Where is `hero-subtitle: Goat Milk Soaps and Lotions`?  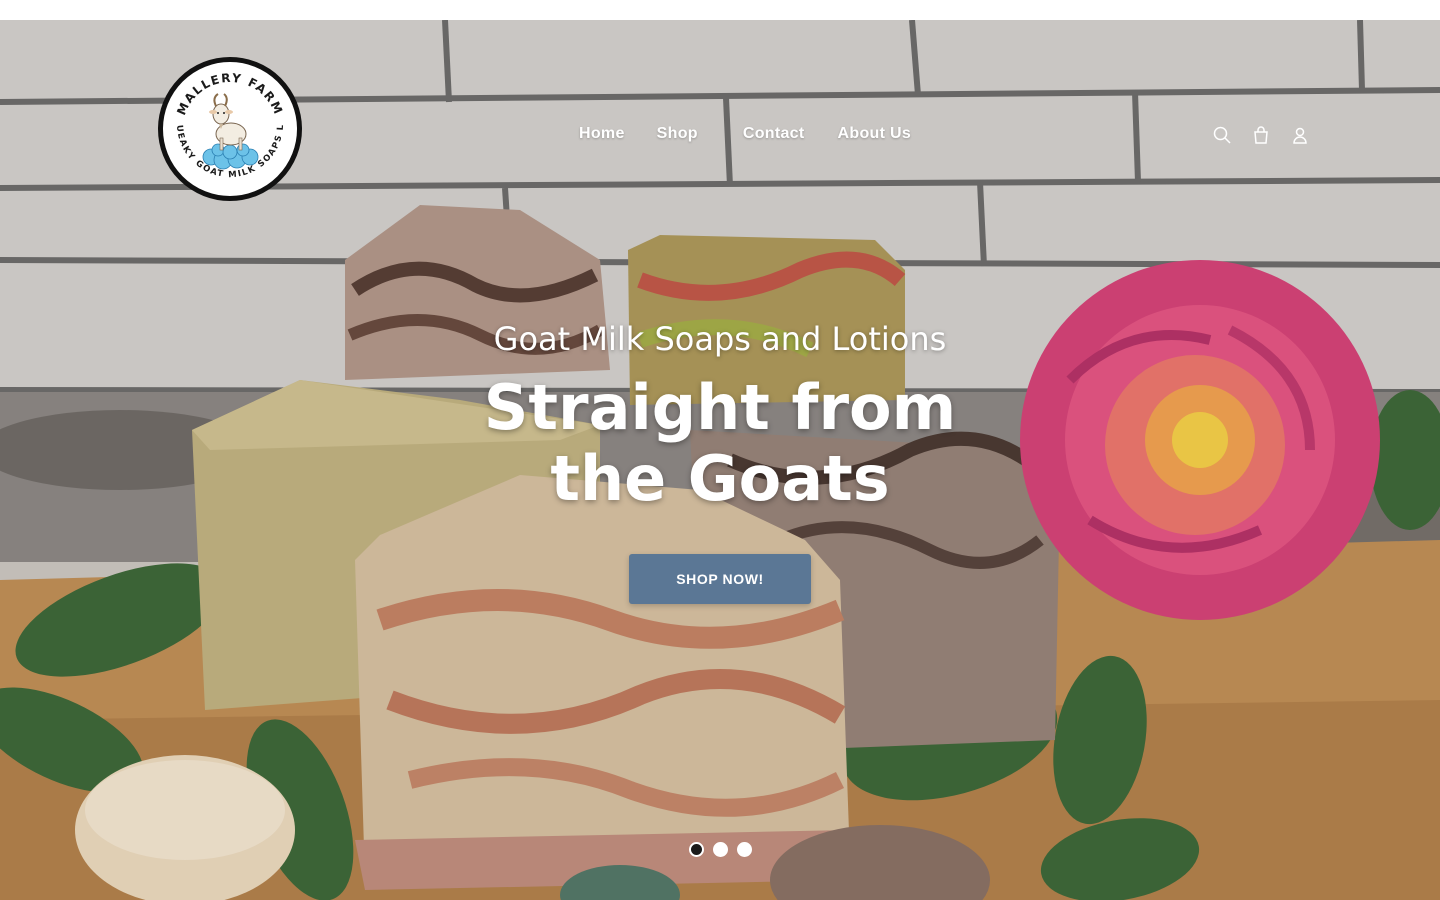
hero-subtitle: Goat Milk Soaps and Lotions is located at coordinates (720, 339).